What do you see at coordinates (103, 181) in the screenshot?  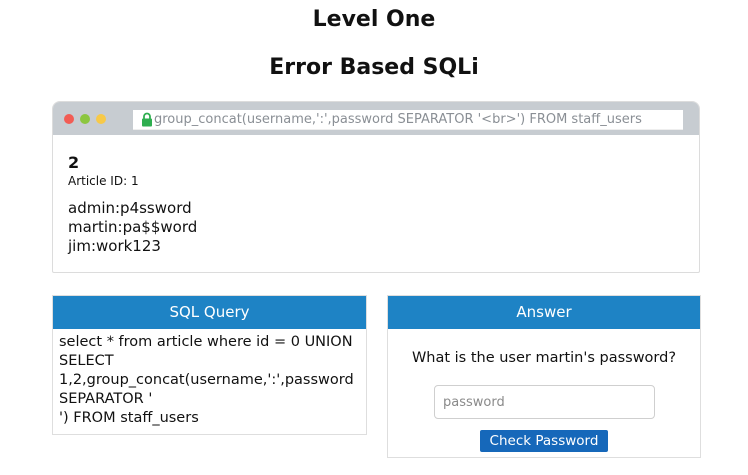 I see `article-id-label: Article ID: 1` at bounding box center [103, 181].